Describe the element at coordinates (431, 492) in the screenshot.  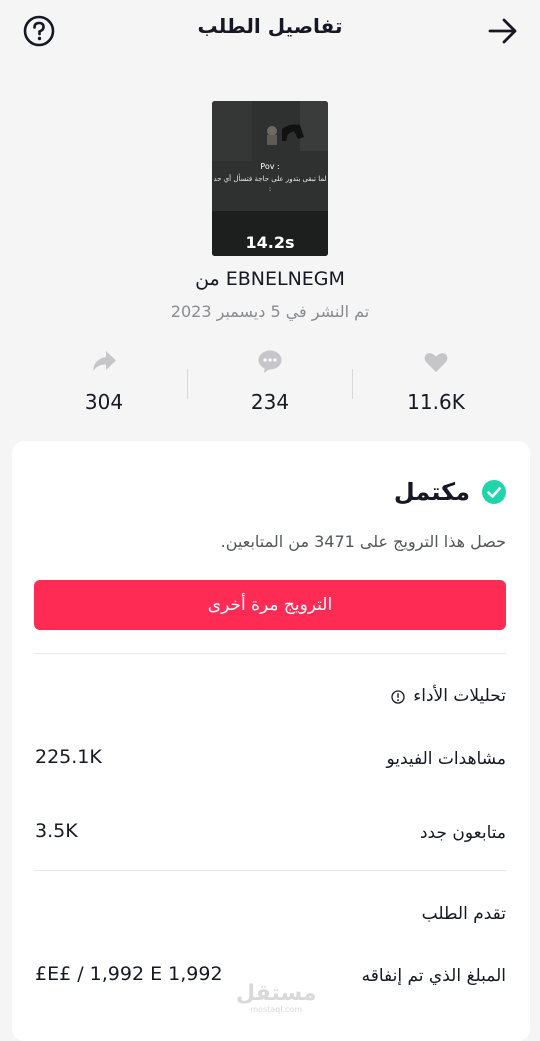
I see `status-label: مكتمل` at that location.